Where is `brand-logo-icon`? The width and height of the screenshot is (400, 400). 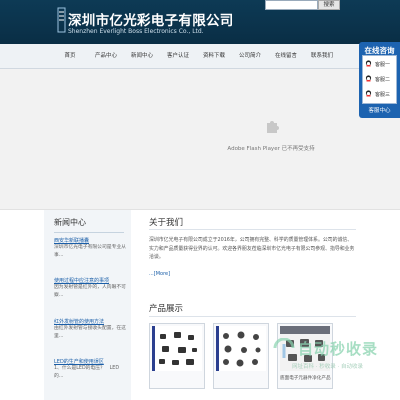
brand-logo-icon is located at coordinates (61, 20).